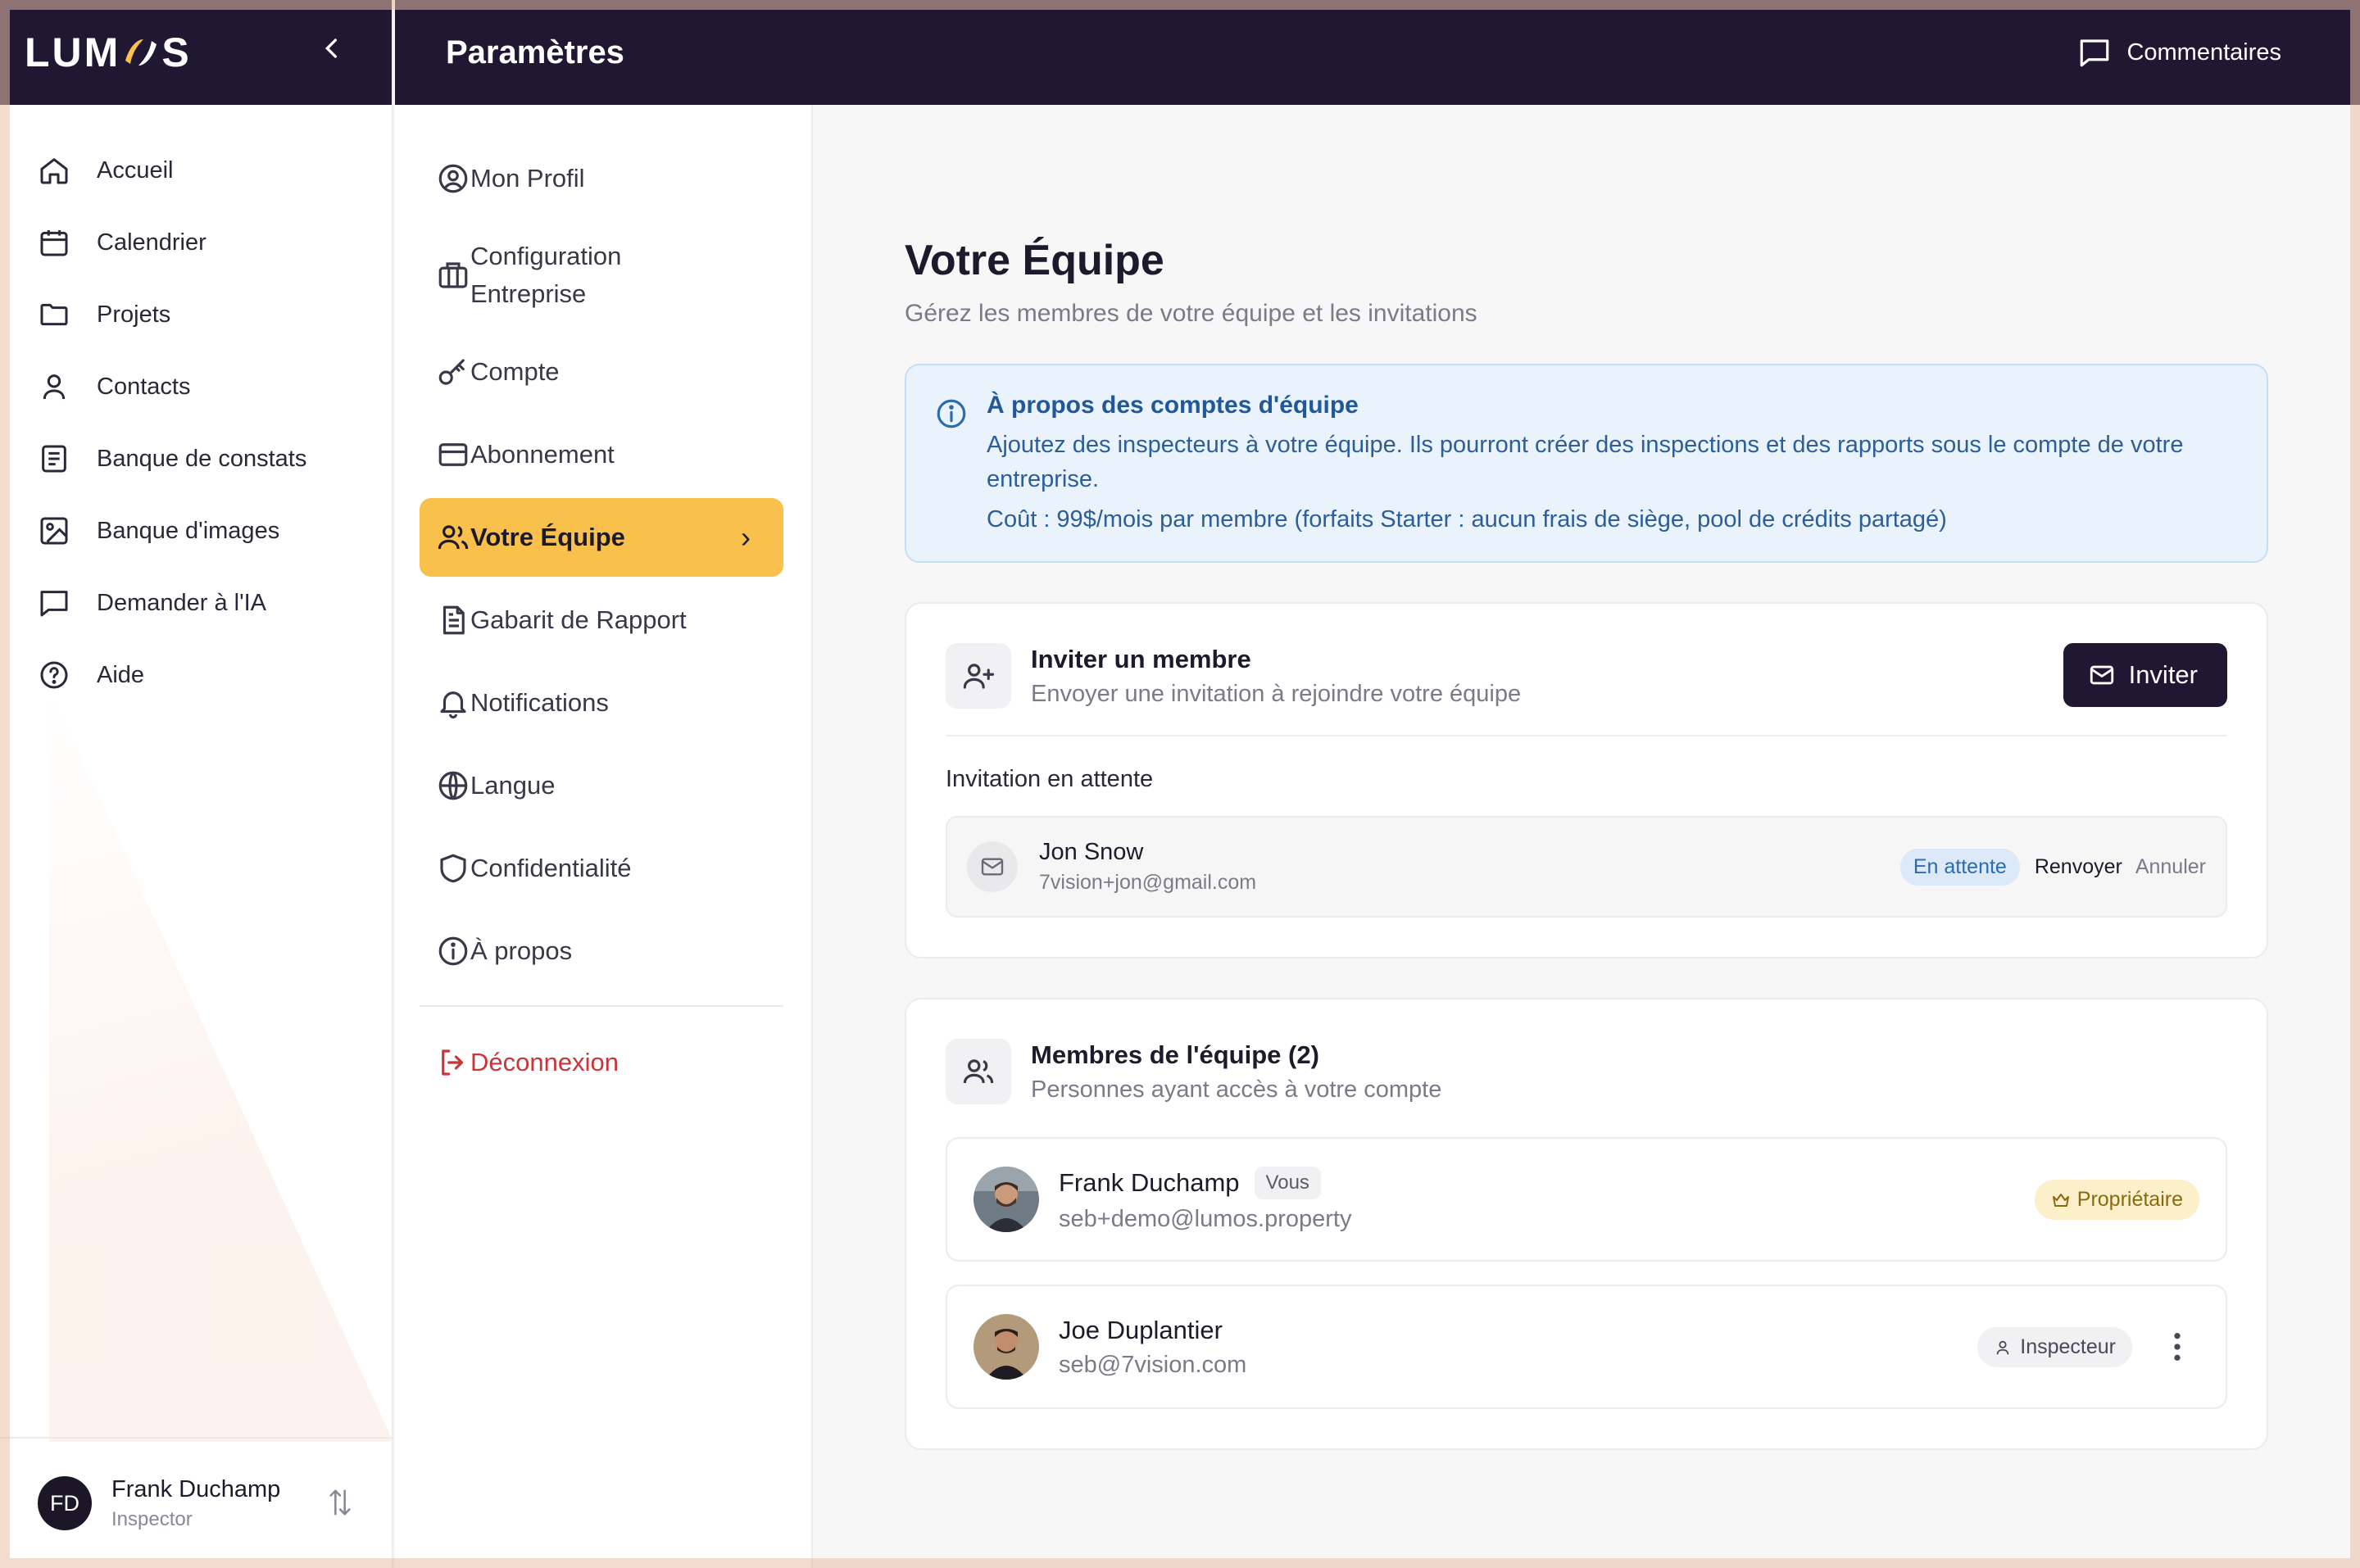  Describe the element at coordinates (134, 315) in the screenshot. I see `nav-label: Projets` at that location.